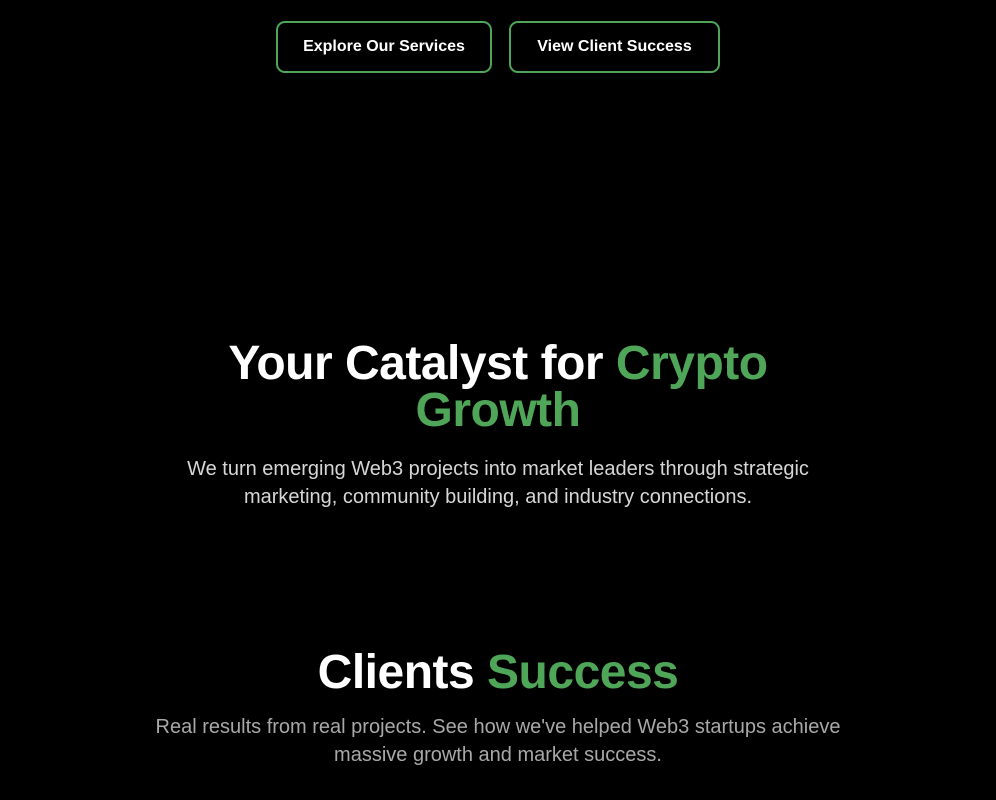  I want to click on clients-title-main: Clients, so click(402, 672).